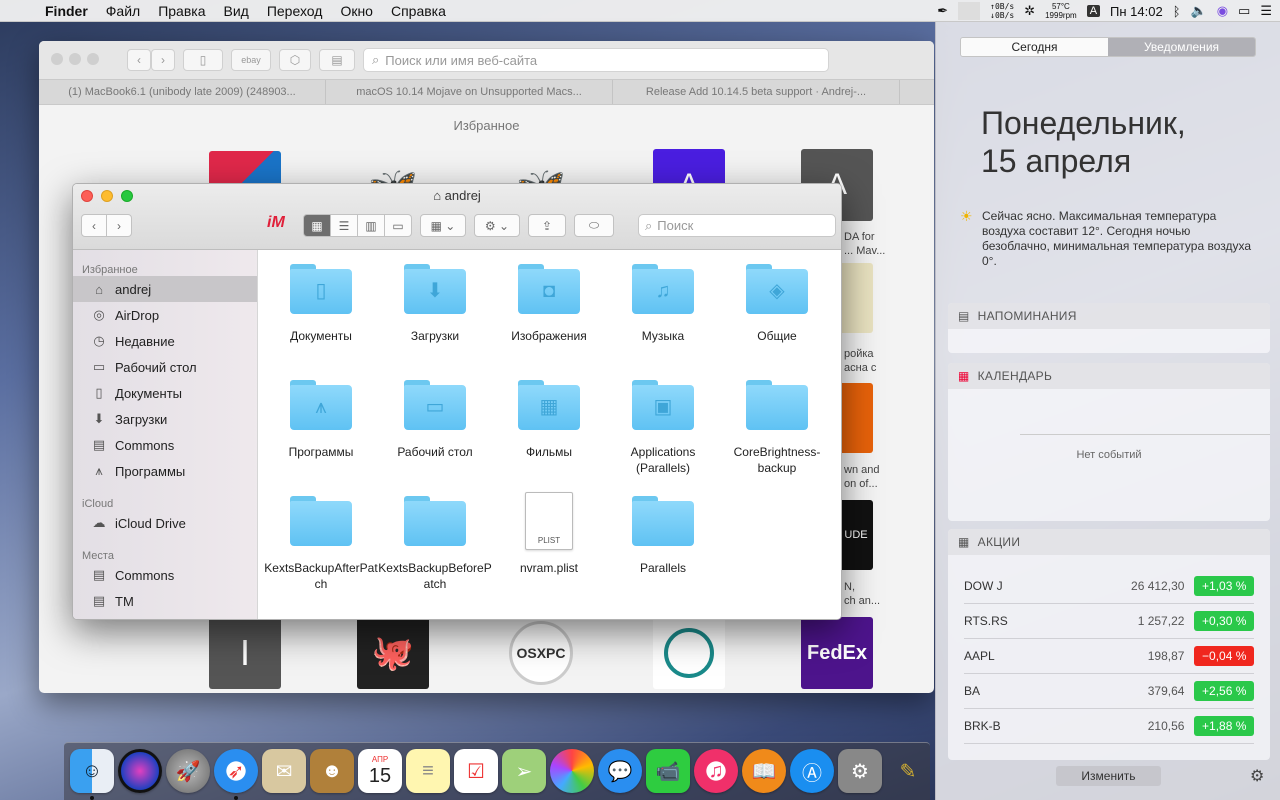  I want to click on notes-icon: ≡, so click(428, 771).